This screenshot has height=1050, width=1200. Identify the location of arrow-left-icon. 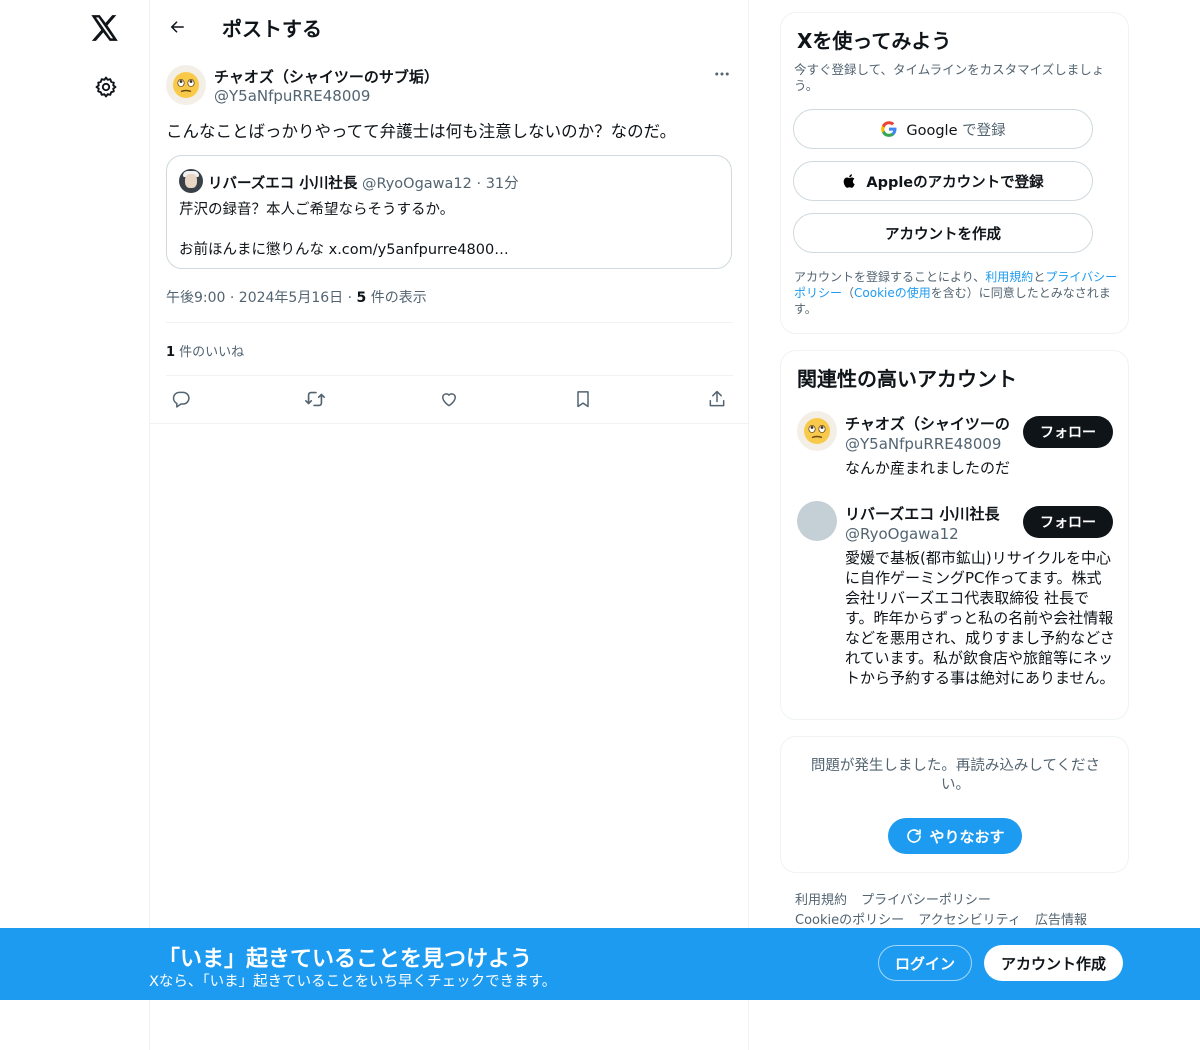
(177, 27).